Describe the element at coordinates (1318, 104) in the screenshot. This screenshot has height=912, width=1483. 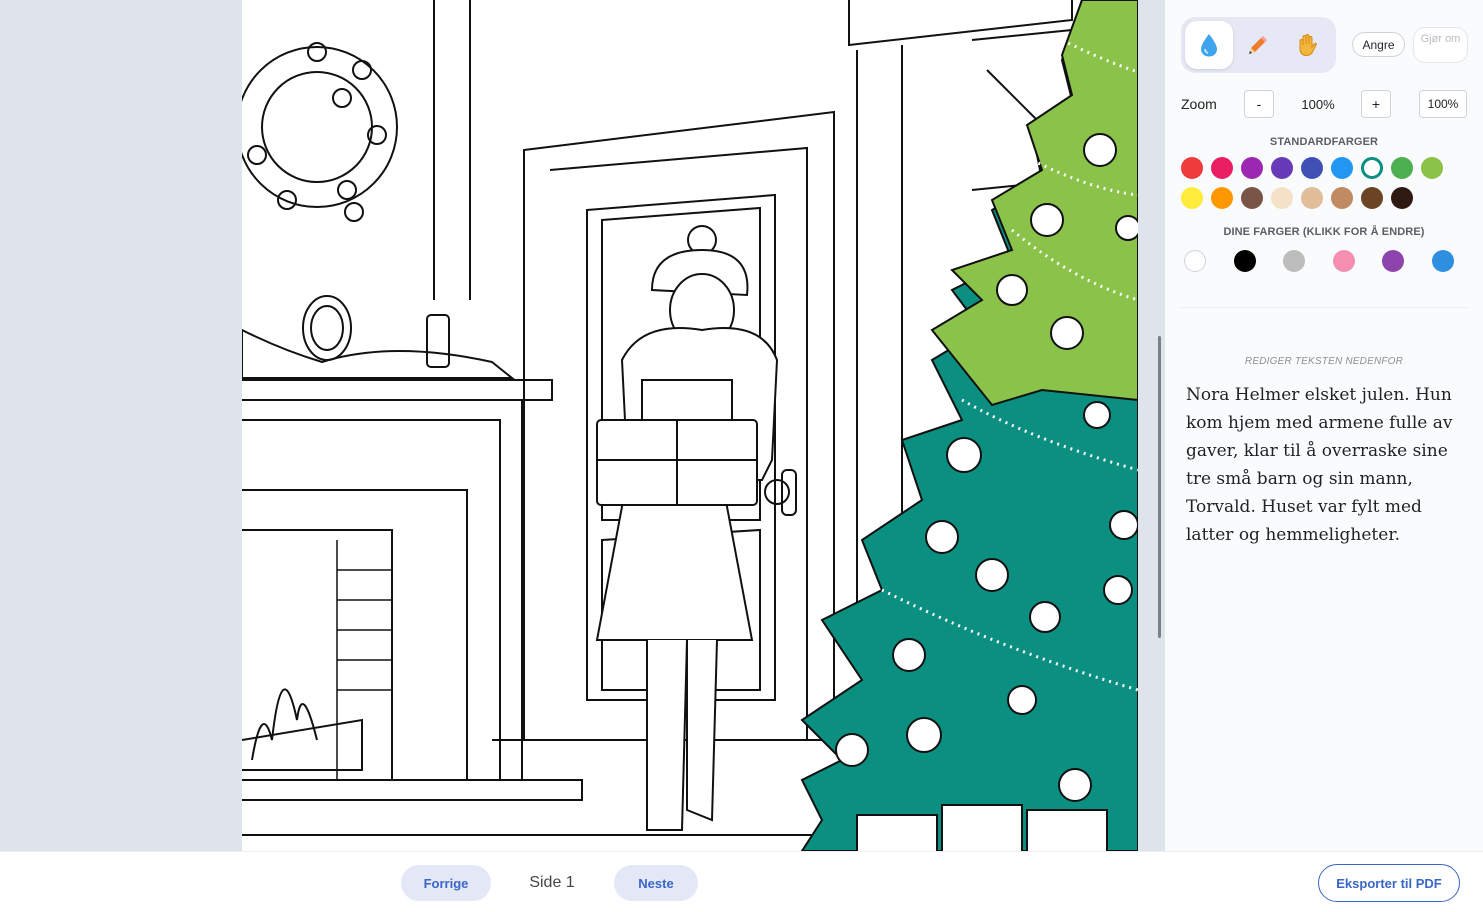
I see `zoom-value: 100%` at that location.